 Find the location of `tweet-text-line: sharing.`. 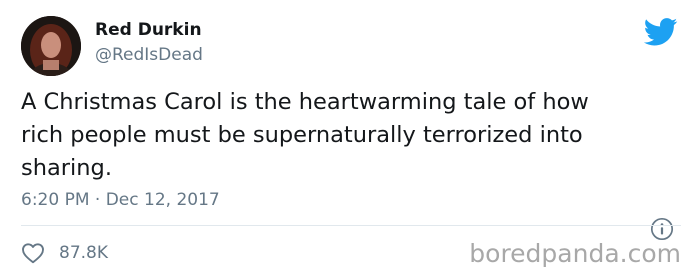

tweet-text-line: sharing. is located at coordinates (66, 168).